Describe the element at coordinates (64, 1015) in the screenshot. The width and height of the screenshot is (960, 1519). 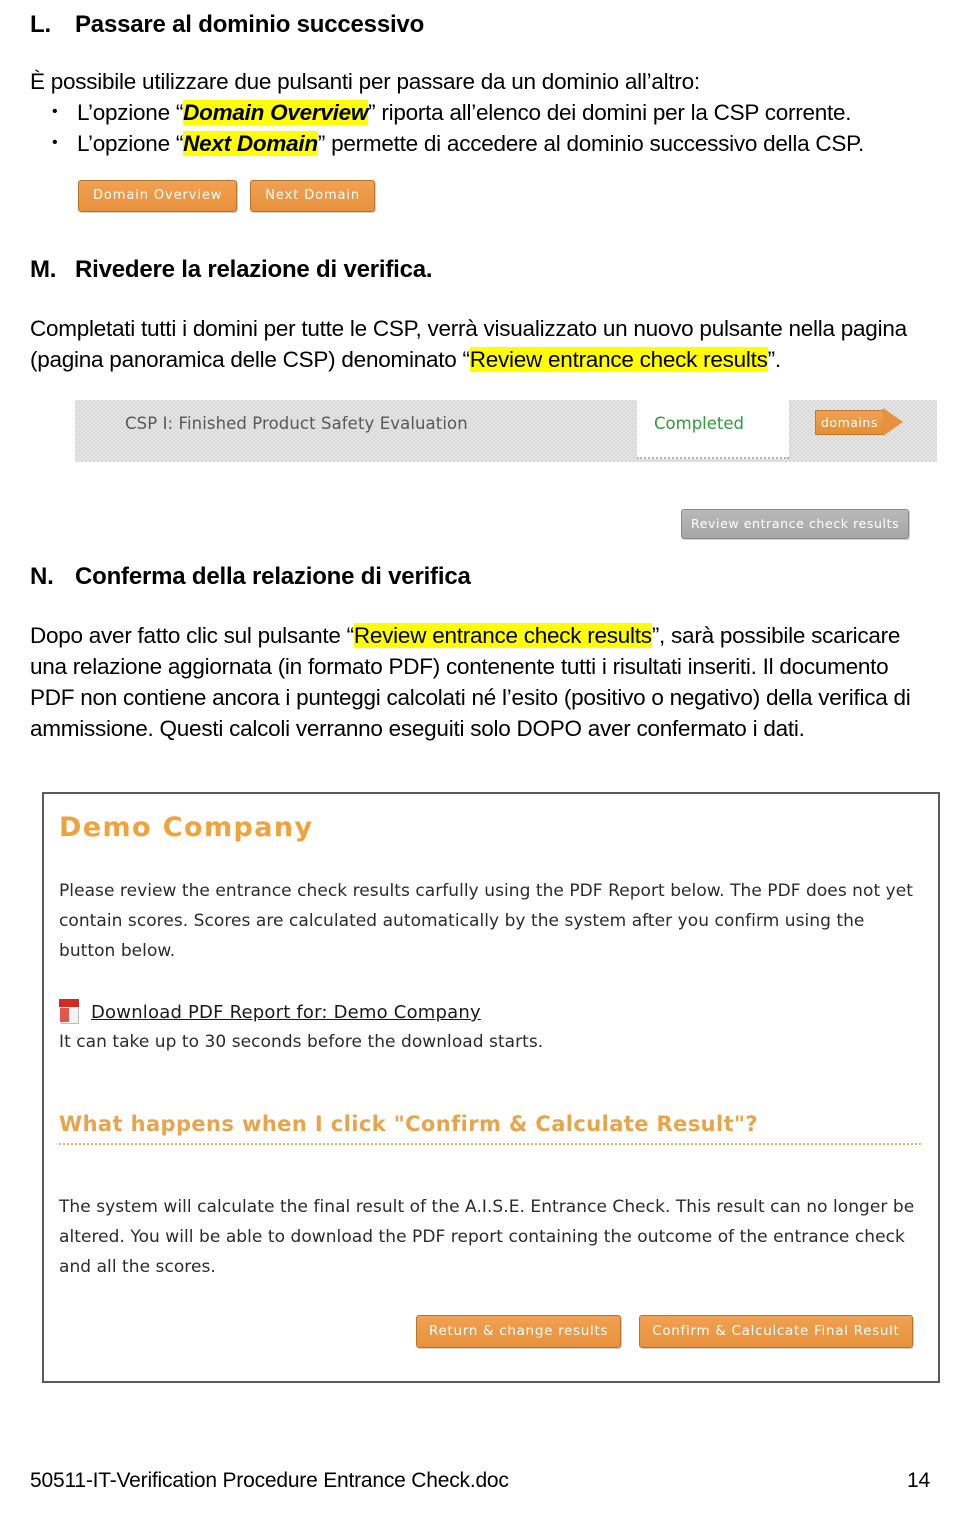
I see `pdf-icon-band-secondary` at that location.